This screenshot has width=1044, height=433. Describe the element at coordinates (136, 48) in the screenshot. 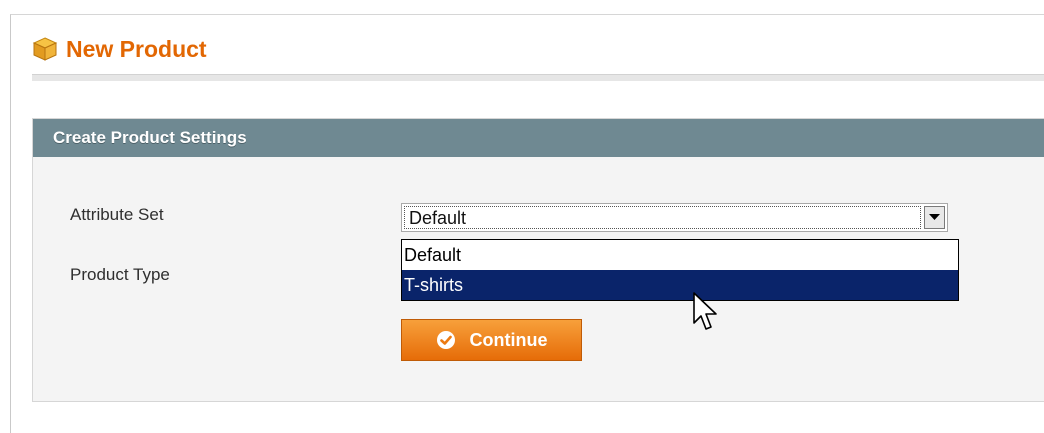

I see `page-title: New Product` at that location.